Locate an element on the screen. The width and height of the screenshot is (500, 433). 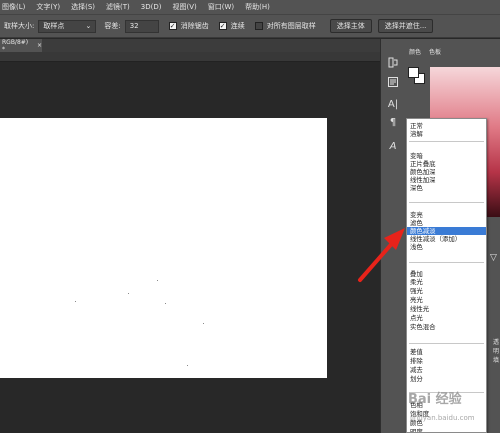
sample-size-label: 取样大小: is located at coordinates (19, 26).